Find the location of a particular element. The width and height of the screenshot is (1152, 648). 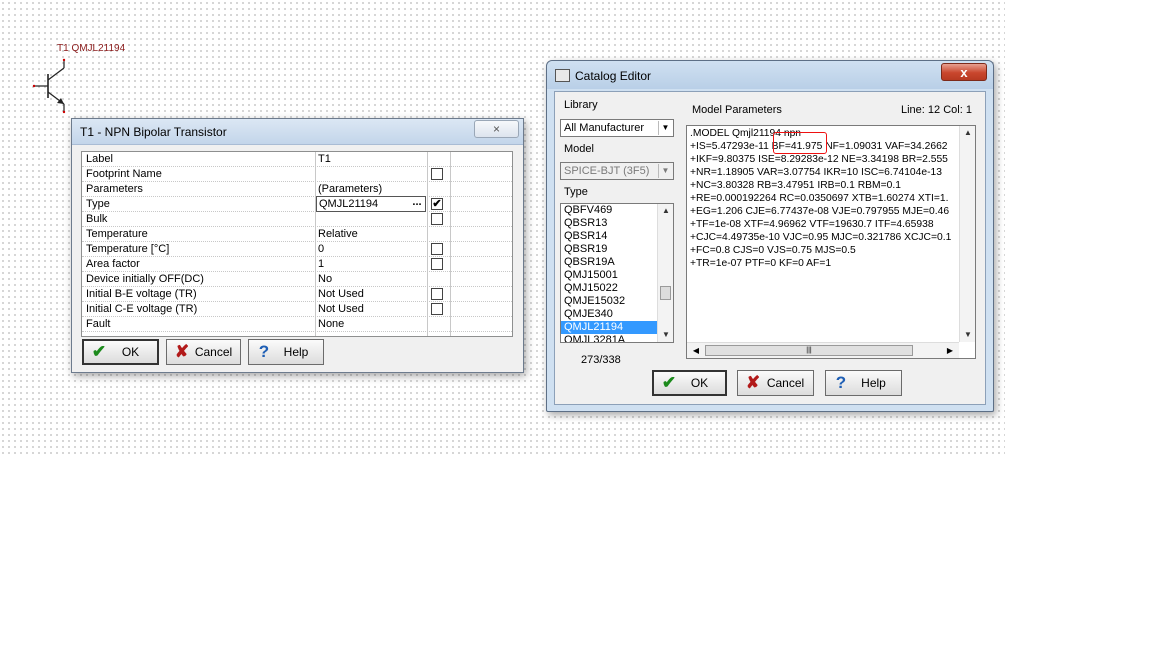

property-row: Temperature [°C] 0 is located at coordinates (297, 249).